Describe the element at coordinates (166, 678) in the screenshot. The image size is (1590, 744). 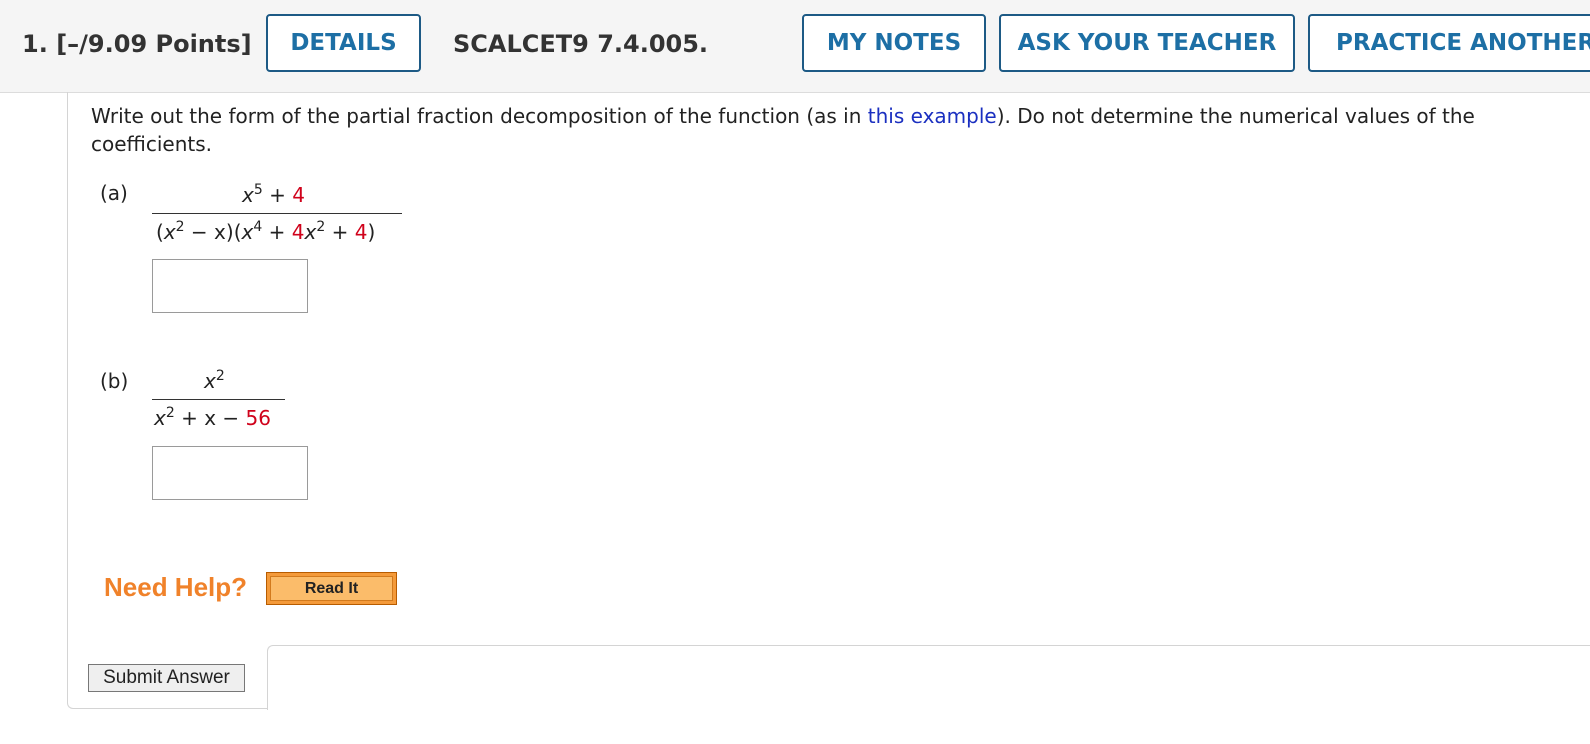
I see `submit-answer-button: Submit Answer` at that location.